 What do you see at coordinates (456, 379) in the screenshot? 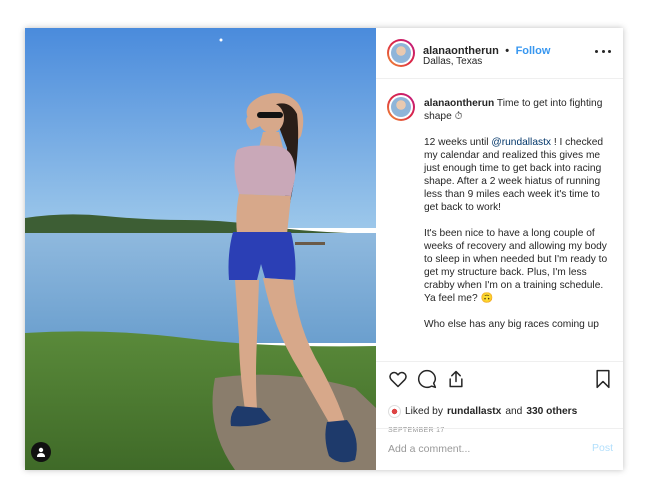
I see `share-icon` at bounding box center [456, 379].